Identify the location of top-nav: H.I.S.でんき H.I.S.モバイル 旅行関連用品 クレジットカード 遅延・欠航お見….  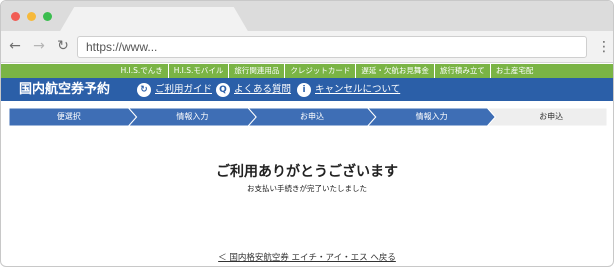
(307, 71).